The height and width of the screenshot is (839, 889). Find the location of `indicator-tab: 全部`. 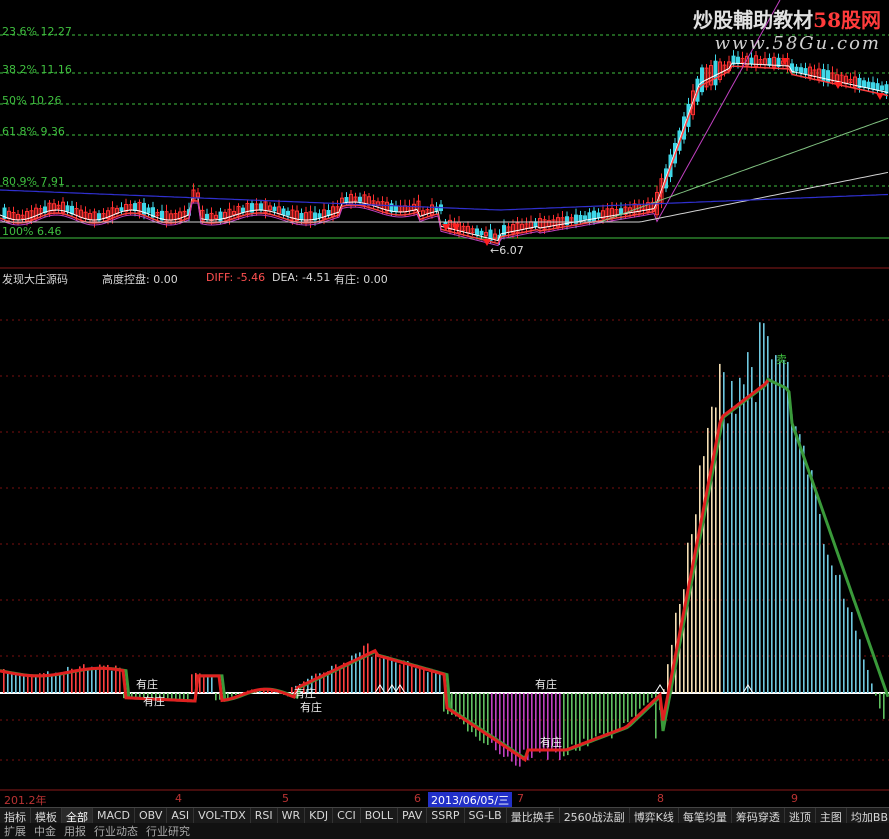

indicator-tab: 全部 is located at coordinates (77, 816).